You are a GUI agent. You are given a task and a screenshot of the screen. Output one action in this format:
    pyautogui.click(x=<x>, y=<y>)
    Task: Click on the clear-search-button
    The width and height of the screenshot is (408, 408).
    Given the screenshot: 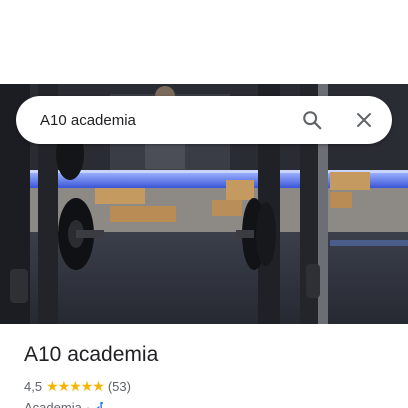 What is the action you would take?
    pyautogui.click(x=364, y=120)
    